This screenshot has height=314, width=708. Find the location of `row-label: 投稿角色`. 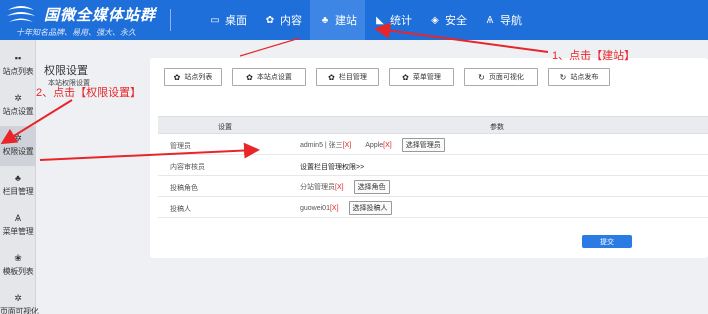

row-label: 投稿角色 is located at coordinates (184, 188).